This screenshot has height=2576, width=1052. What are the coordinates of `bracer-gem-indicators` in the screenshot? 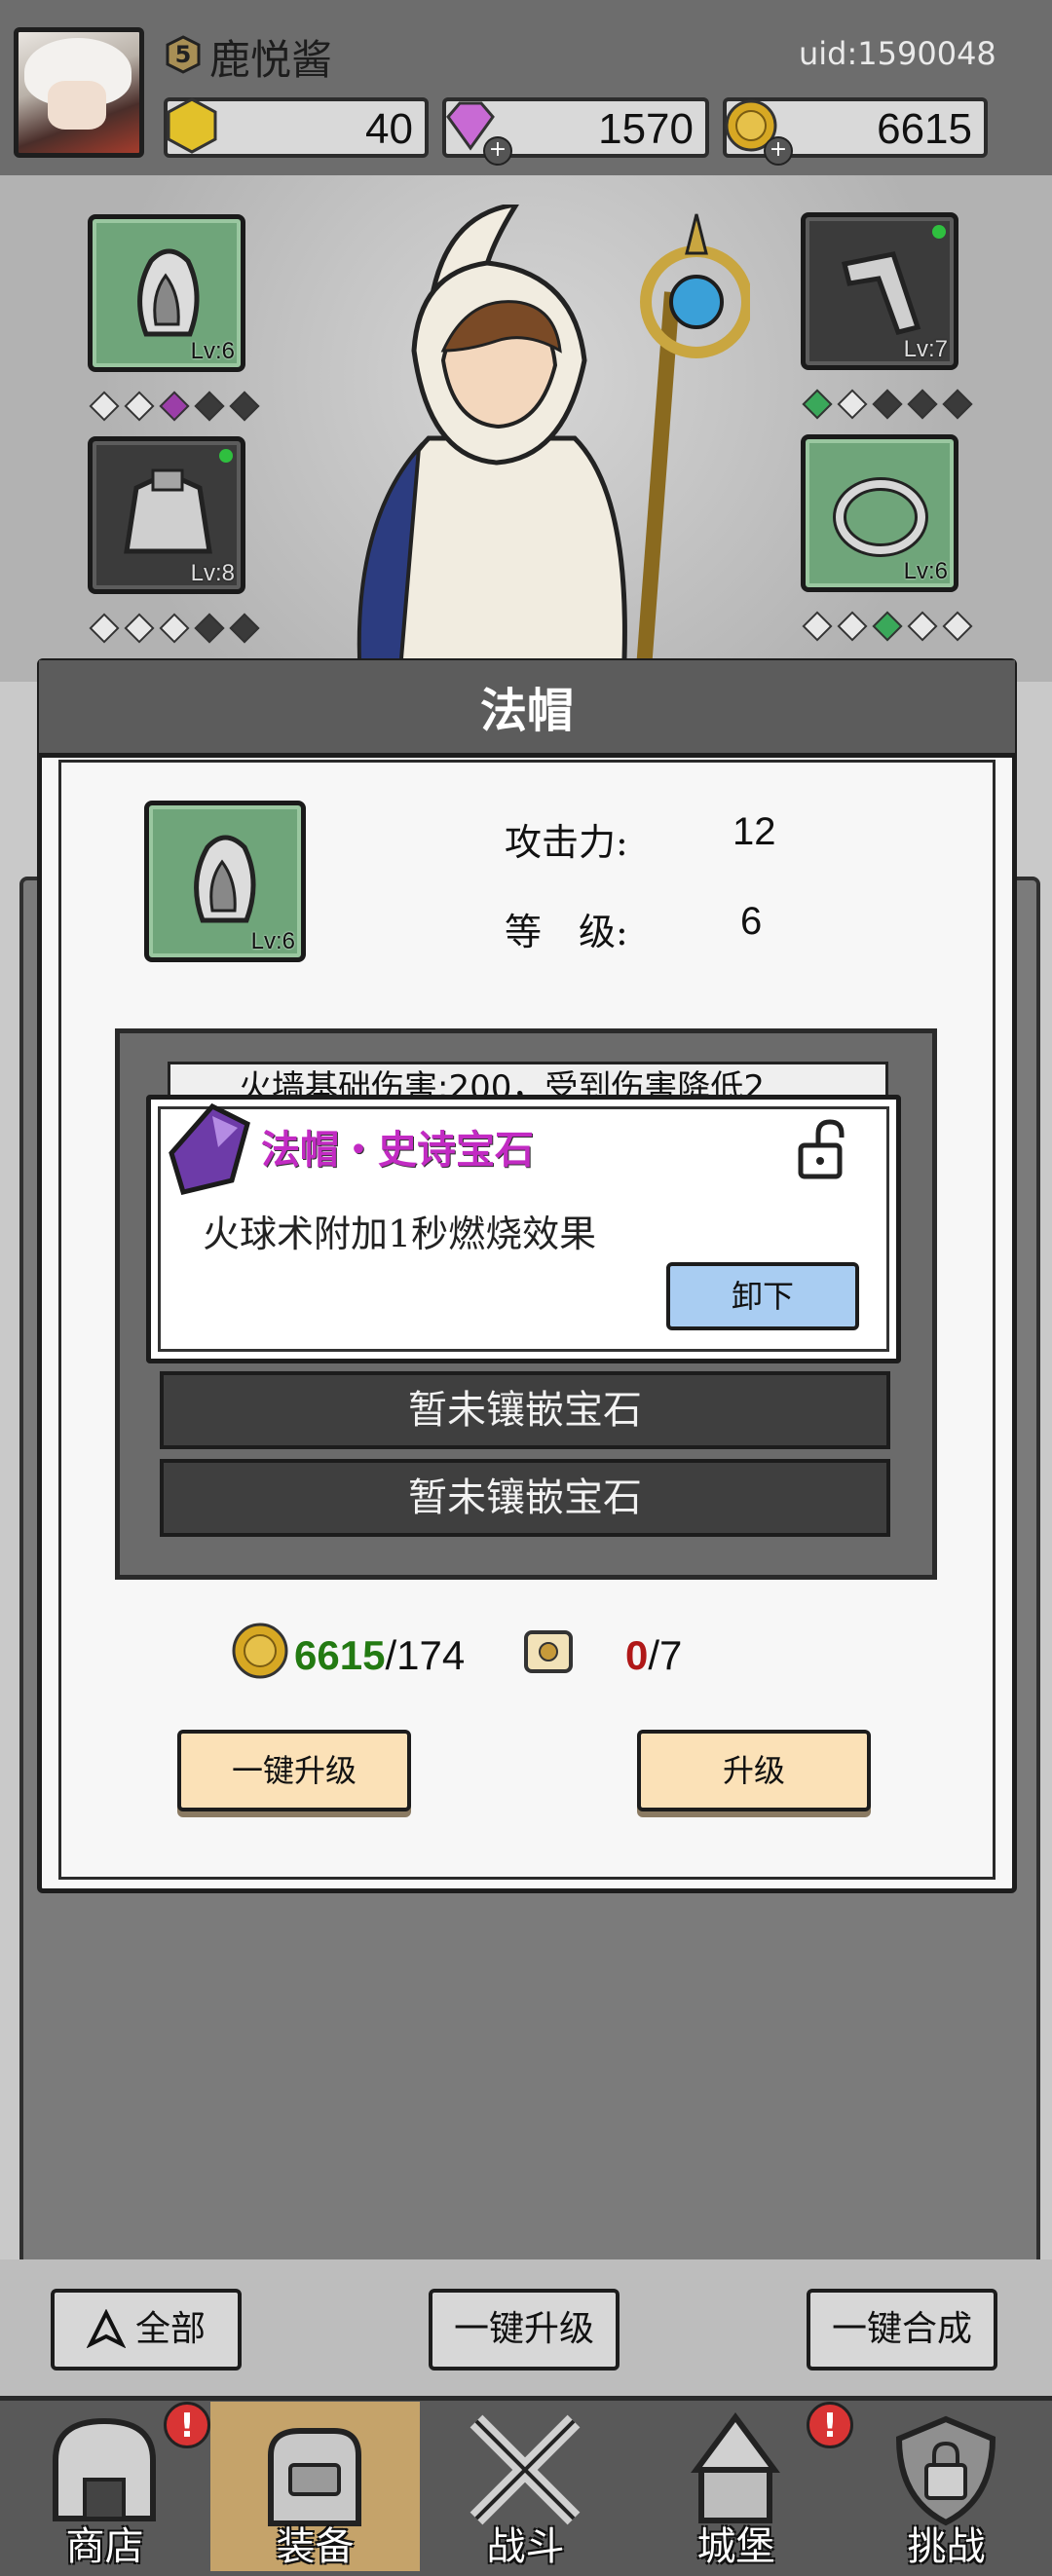 It's located at (887, 404).